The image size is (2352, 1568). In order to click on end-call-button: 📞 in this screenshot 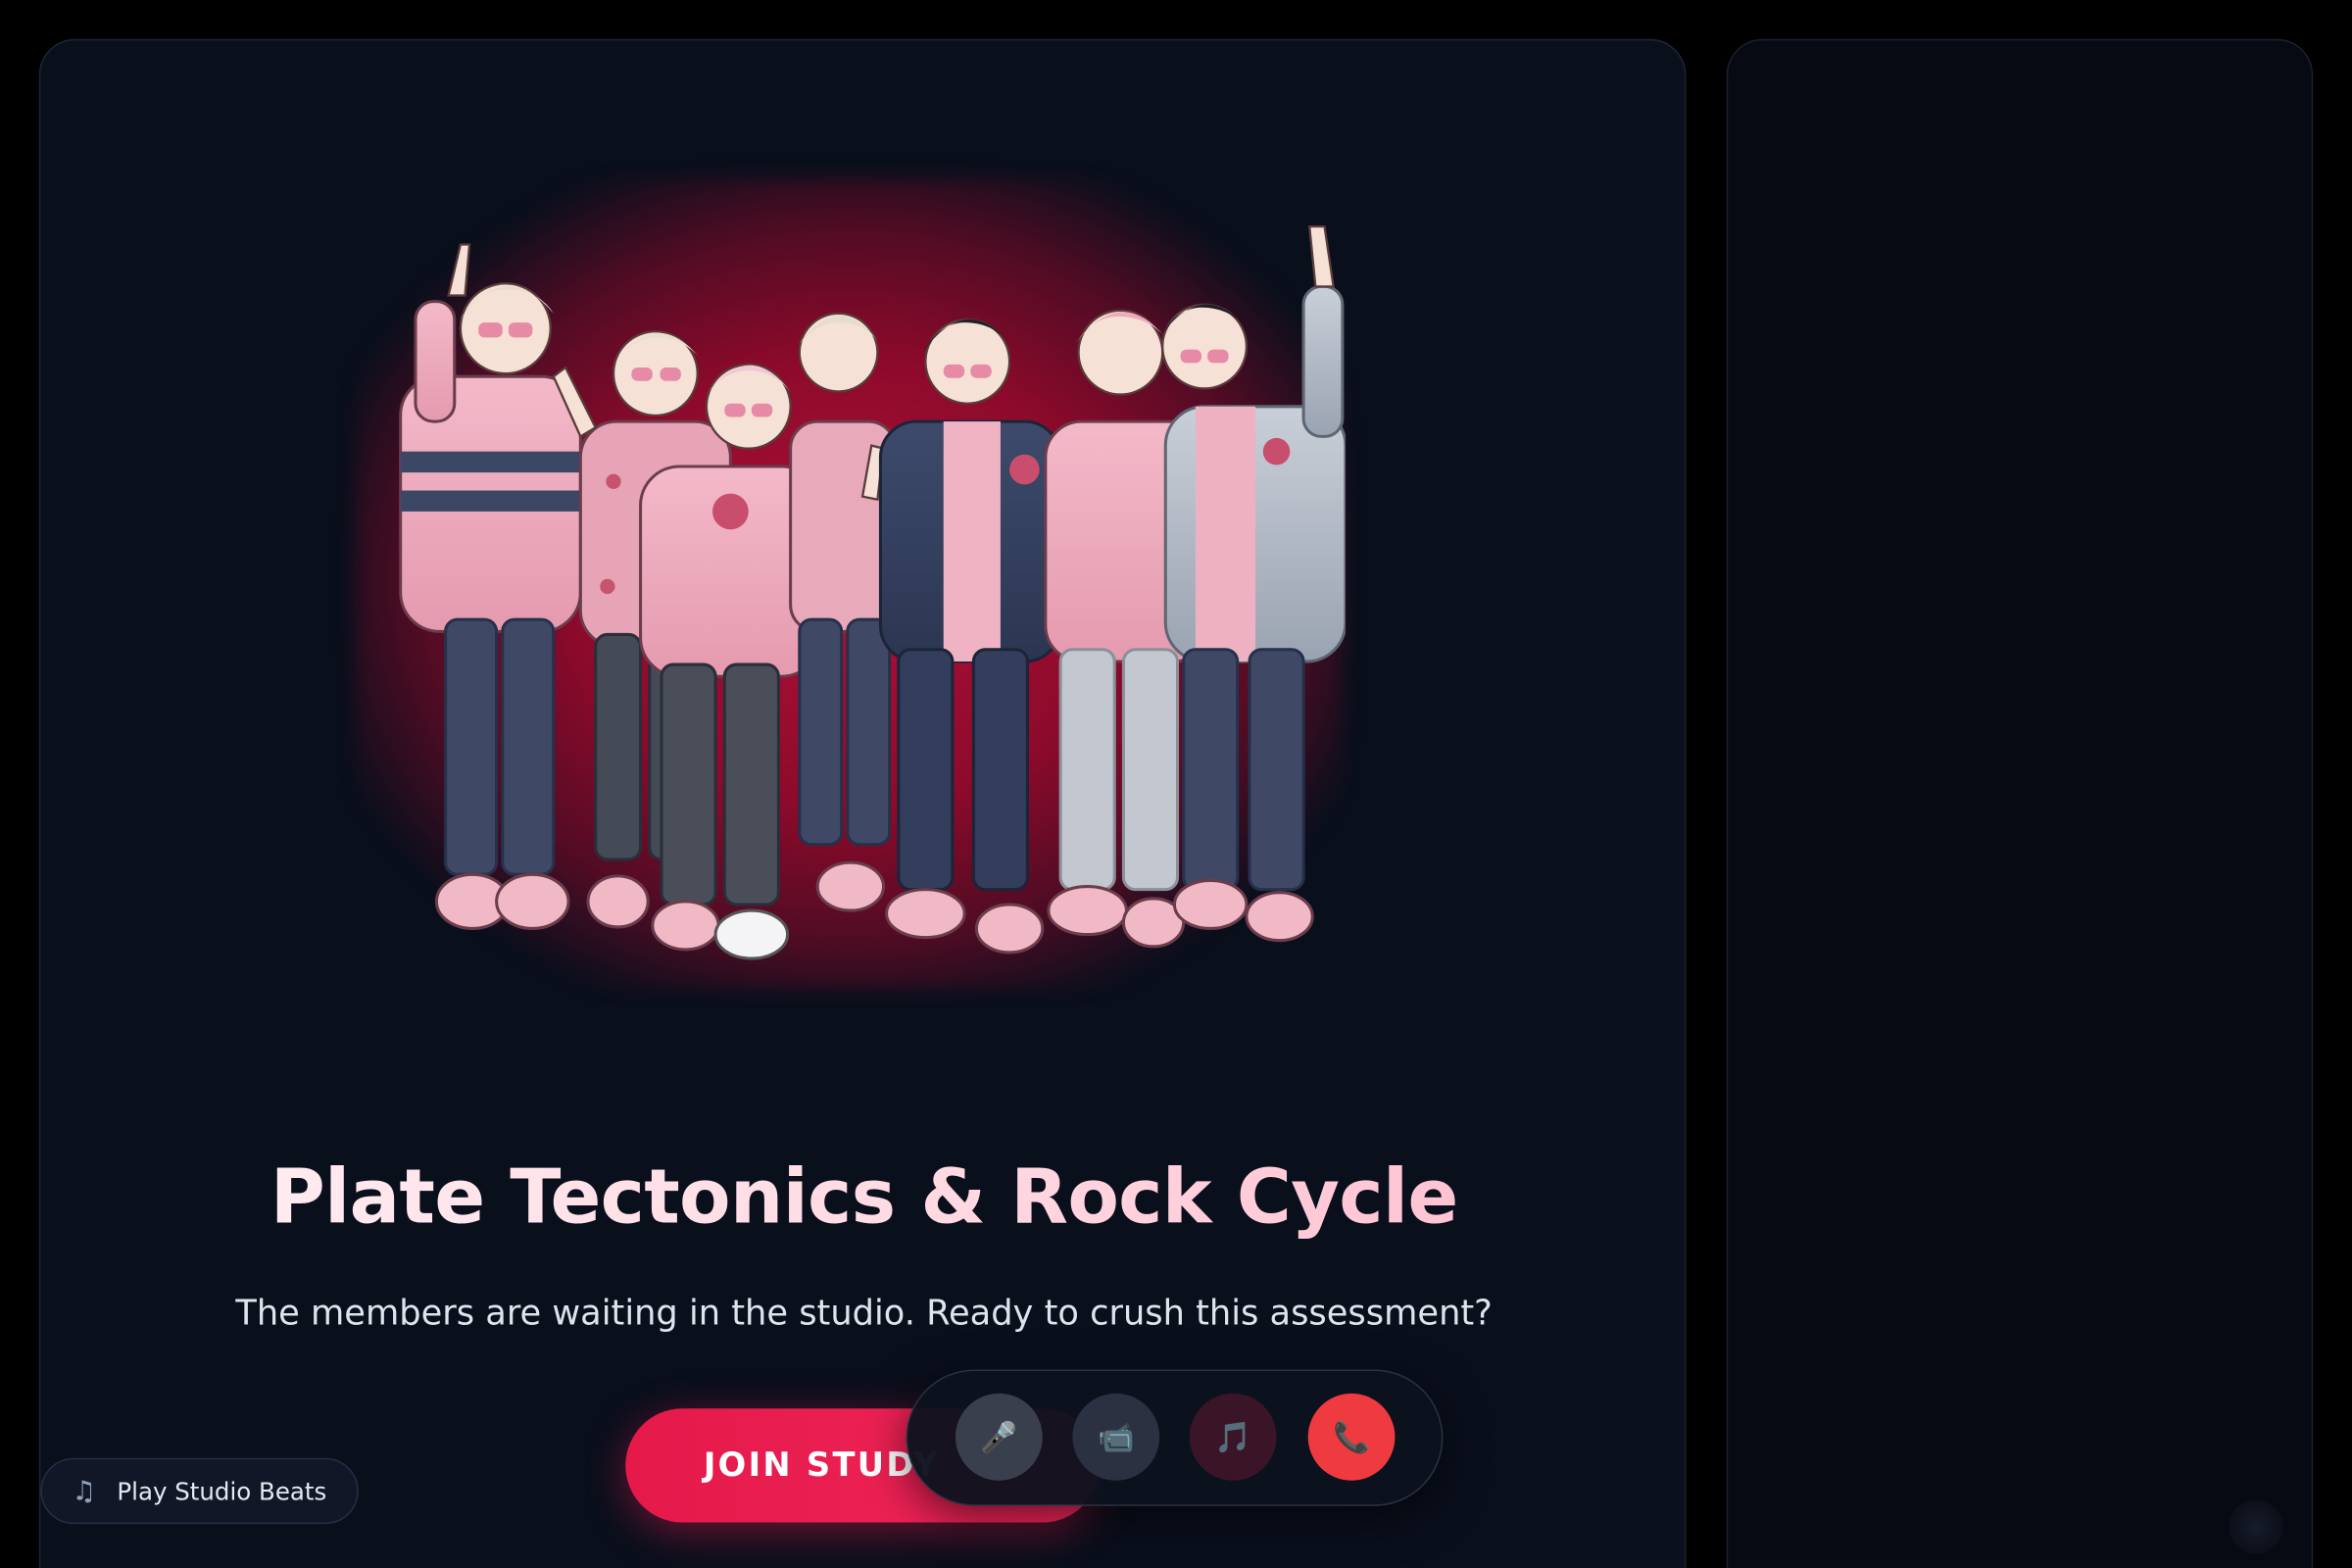, I will do `click(1351, 1437)`.